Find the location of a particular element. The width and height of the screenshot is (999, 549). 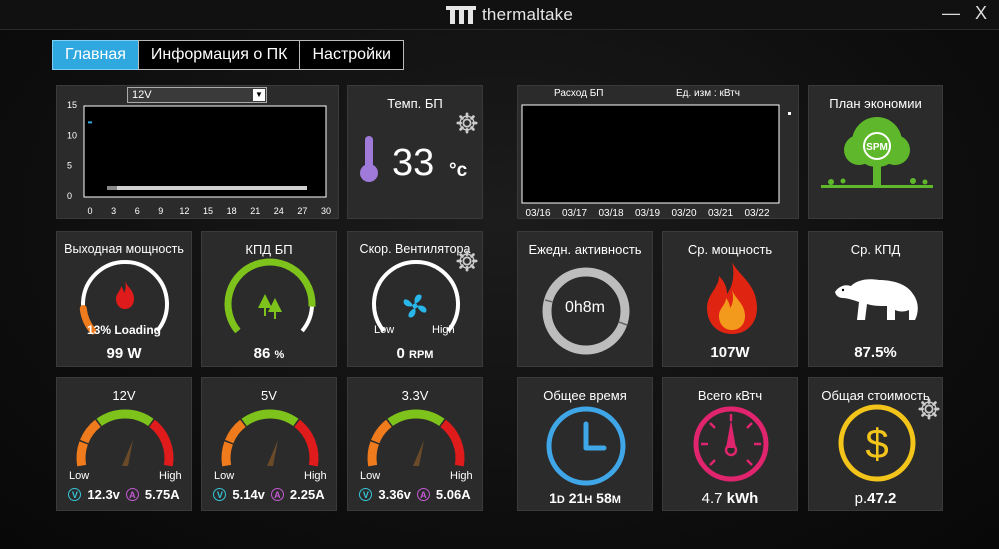

efficiency-unit: % is located at coordinates (279, 355).